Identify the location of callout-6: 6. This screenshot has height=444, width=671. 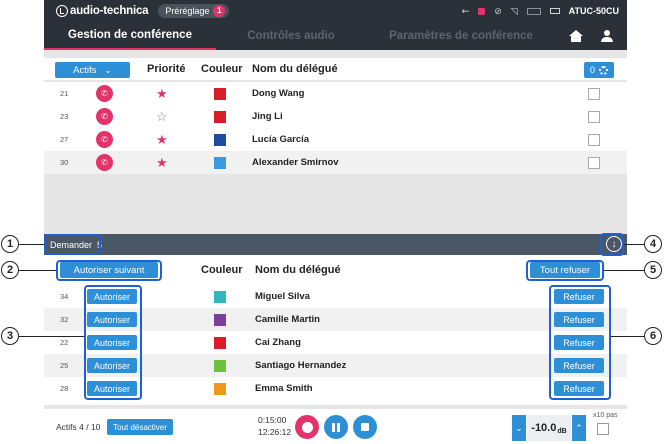
(653, 336).